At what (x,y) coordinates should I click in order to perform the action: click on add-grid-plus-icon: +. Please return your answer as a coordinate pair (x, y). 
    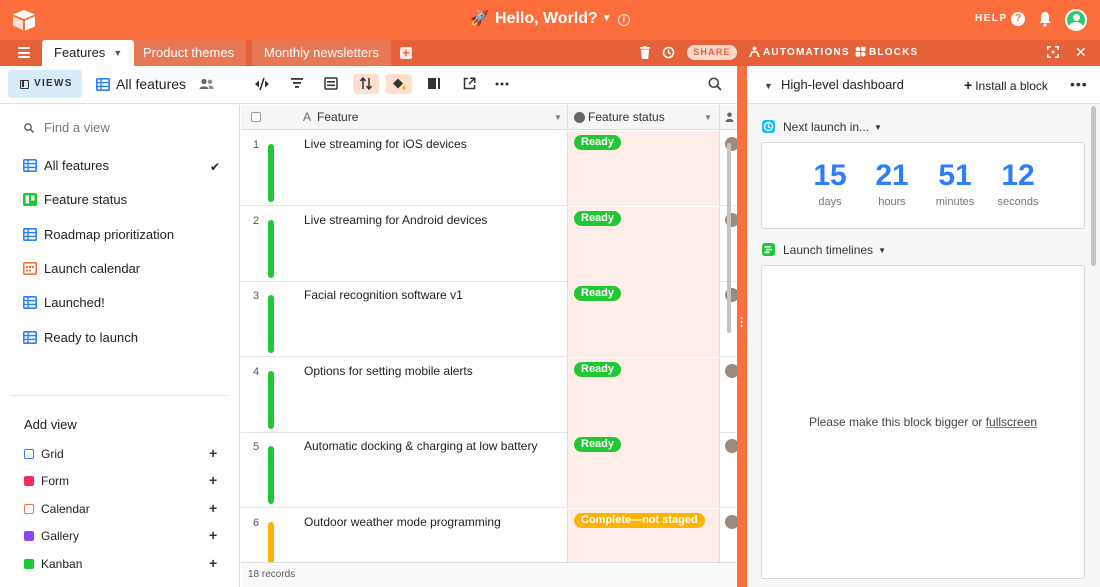
    Looking at the image, I should click on (213, 453).